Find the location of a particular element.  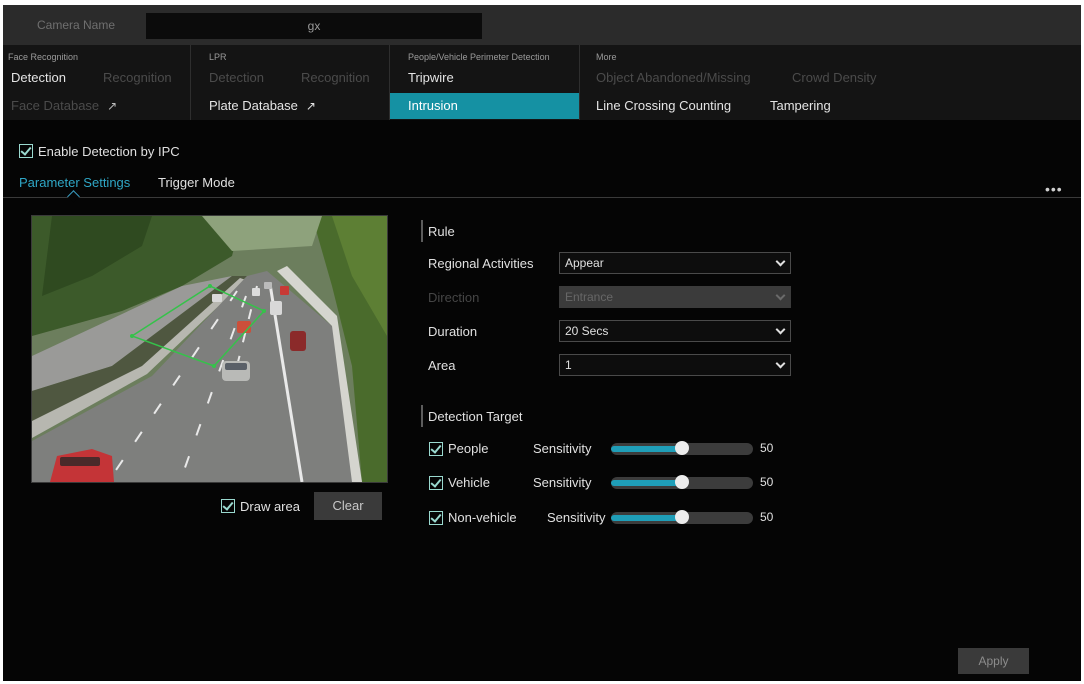

people-sensitivity-slider is located at coordinates (682, 448).